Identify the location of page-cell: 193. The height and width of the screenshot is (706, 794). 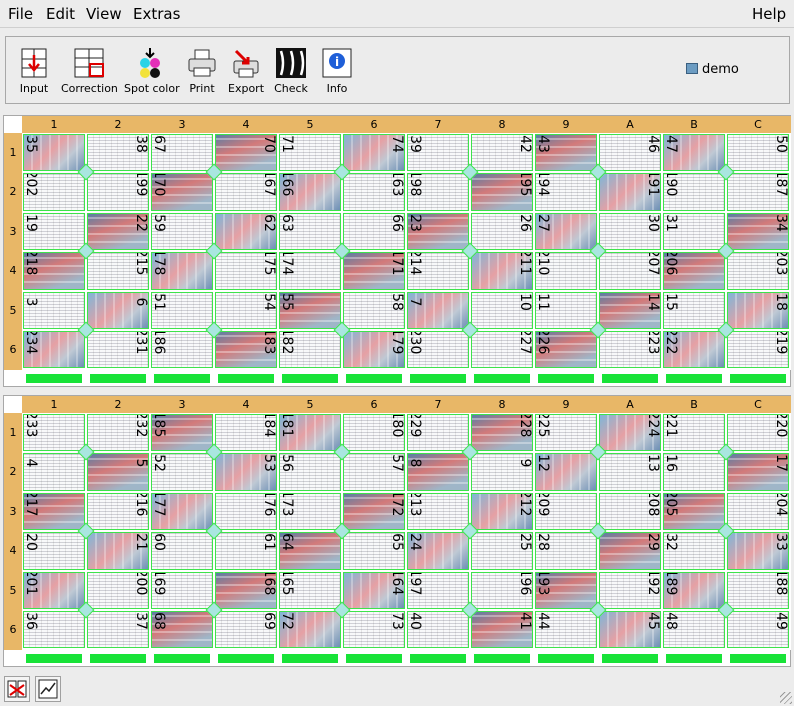
(566, 590).